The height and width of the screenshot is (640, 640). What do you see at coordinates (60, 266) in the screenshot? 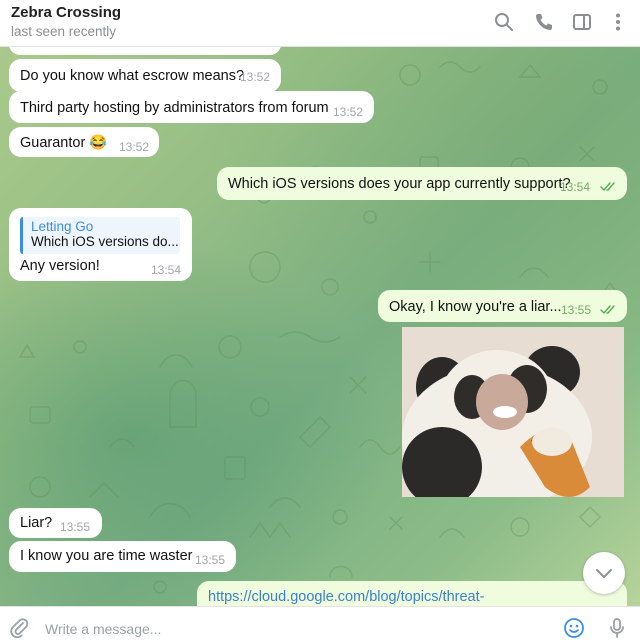
I see `message-text: Any version!` at bounding box center [60, 266].